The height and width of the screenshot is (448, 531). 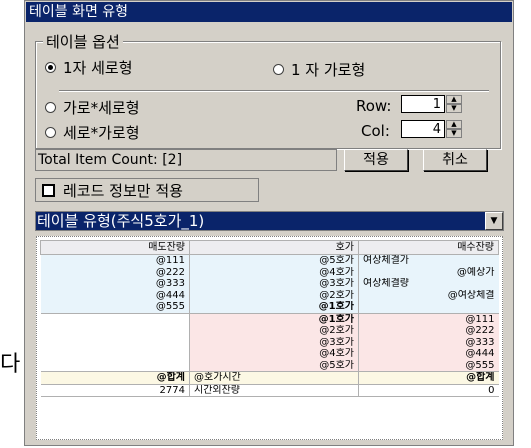 What do you see at coordinates (115, 390) in the screenshot?
I see `after-hours-ask-cell: 2774` at bounding box center [115, 390].